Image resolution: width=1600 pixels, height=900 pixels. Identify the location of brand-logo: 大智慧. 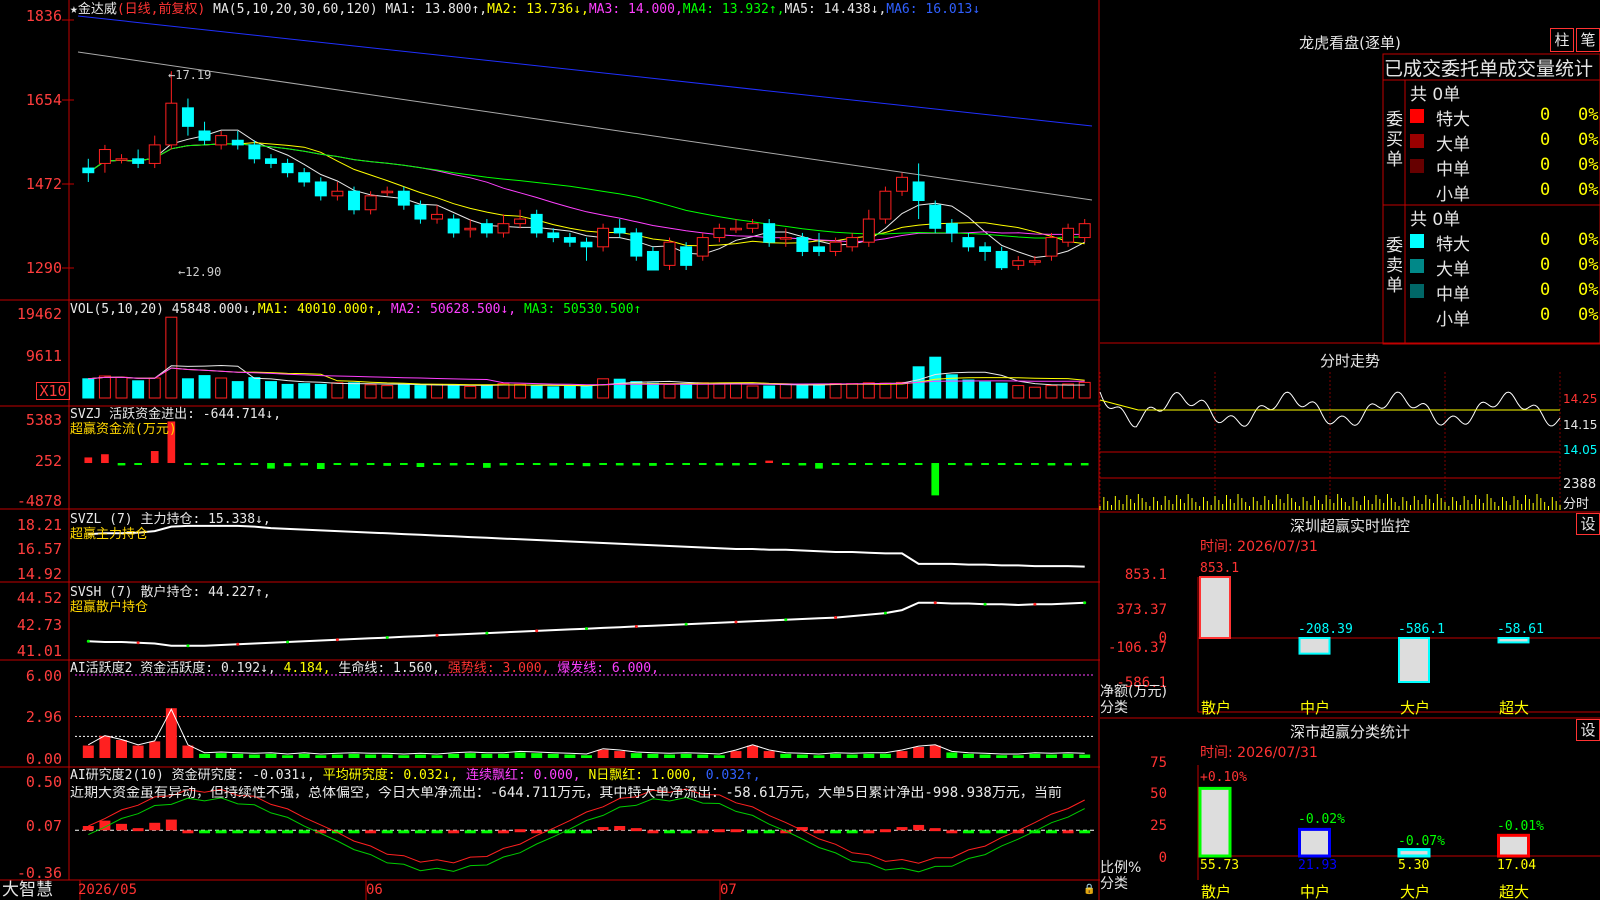
(27, 890).